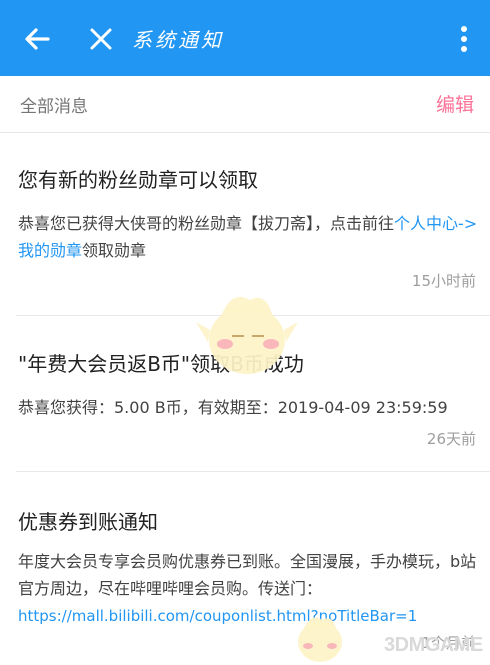 The height and width of the screenshot is (665, 490). Describe the element at coordinates (443, 281) in the screenshot. I see `message-time: 15小时前` at that location.